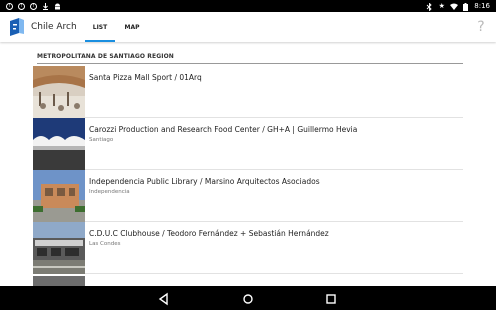 This screenshot has height=310, width=496. I want to click on status-left-icons: ! ! !, so click(33, 6).